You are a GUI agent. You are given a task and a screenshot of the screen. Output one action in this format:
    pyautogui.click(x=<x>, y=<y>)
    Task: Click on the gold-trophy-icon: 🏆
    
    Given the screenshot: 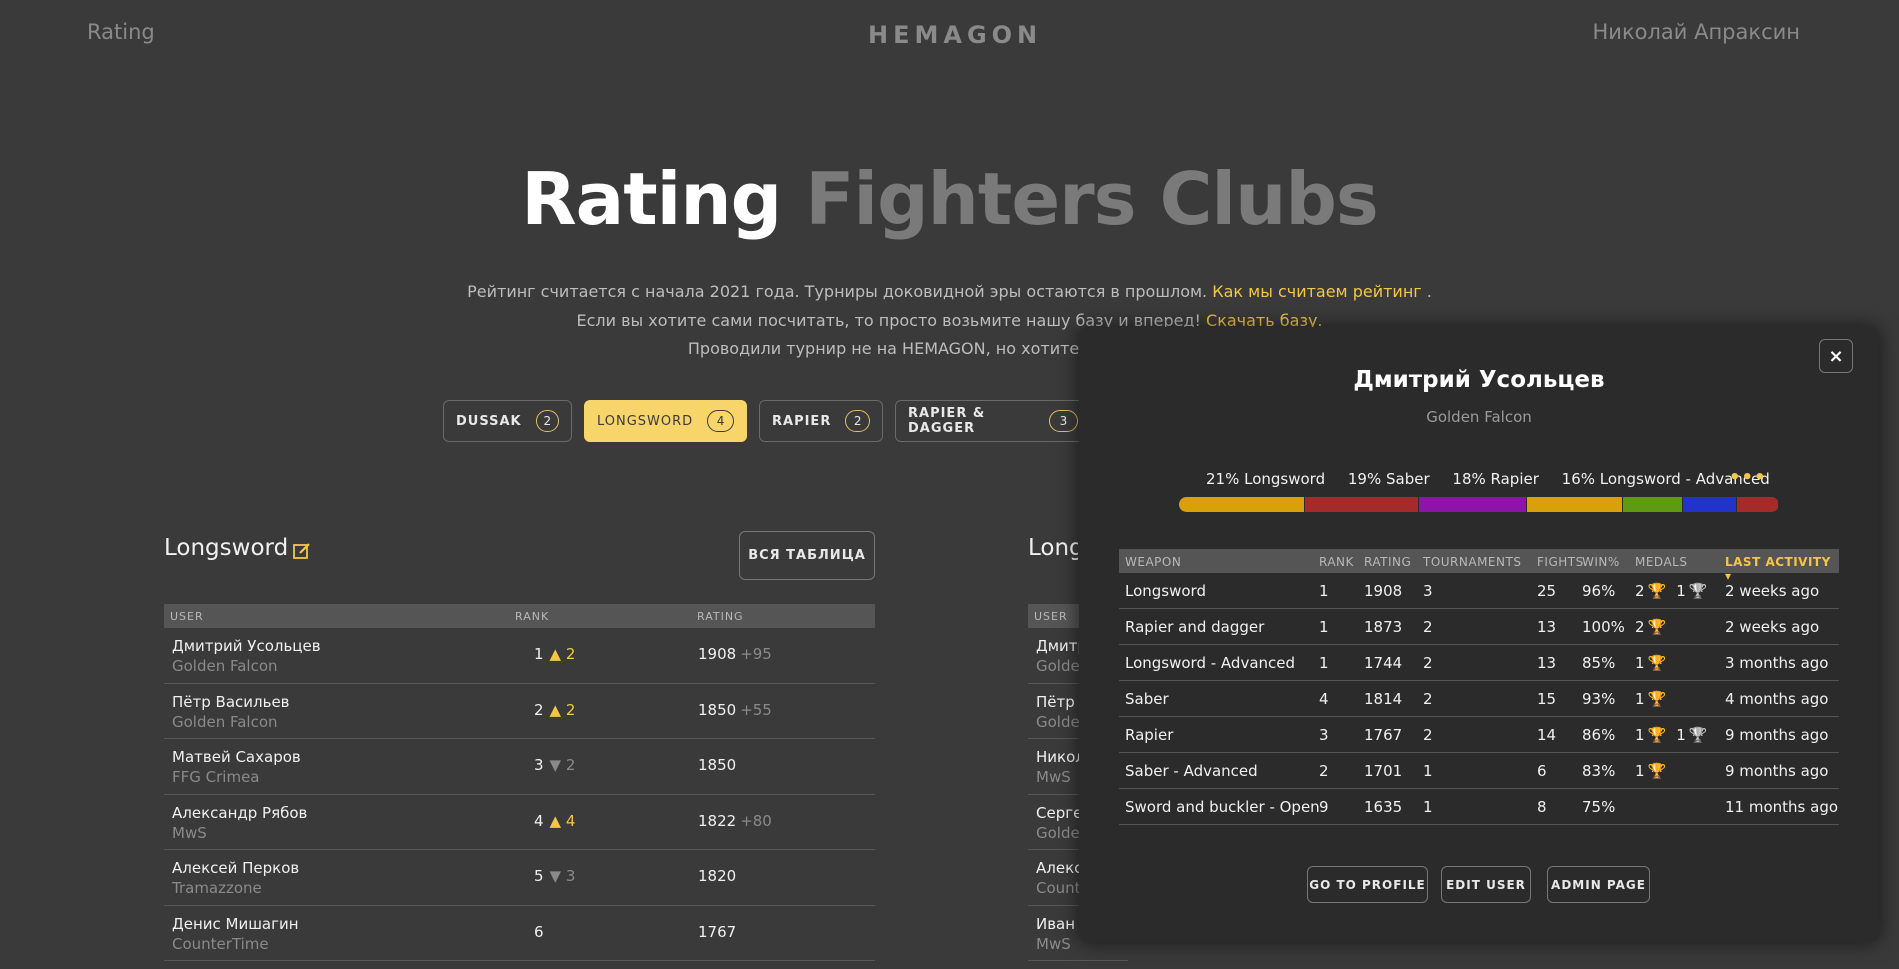 What is the action you would take?
    pyautogui.click(x=1657, y=699)
    